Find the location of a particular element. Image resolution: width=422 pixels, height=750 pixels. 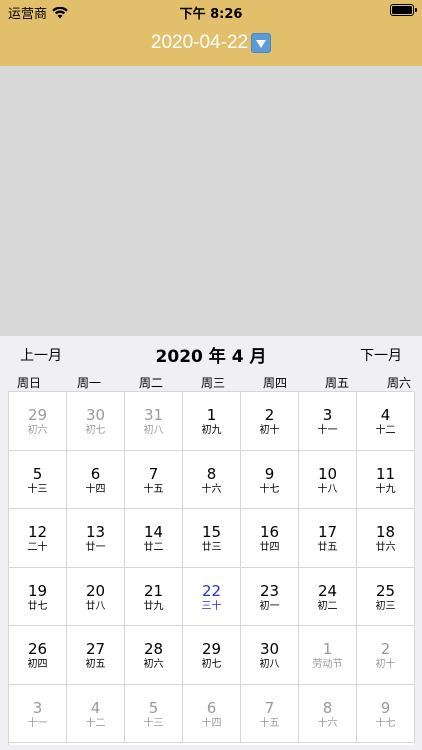

day-number: 1 is located at coordinates (327, 649).